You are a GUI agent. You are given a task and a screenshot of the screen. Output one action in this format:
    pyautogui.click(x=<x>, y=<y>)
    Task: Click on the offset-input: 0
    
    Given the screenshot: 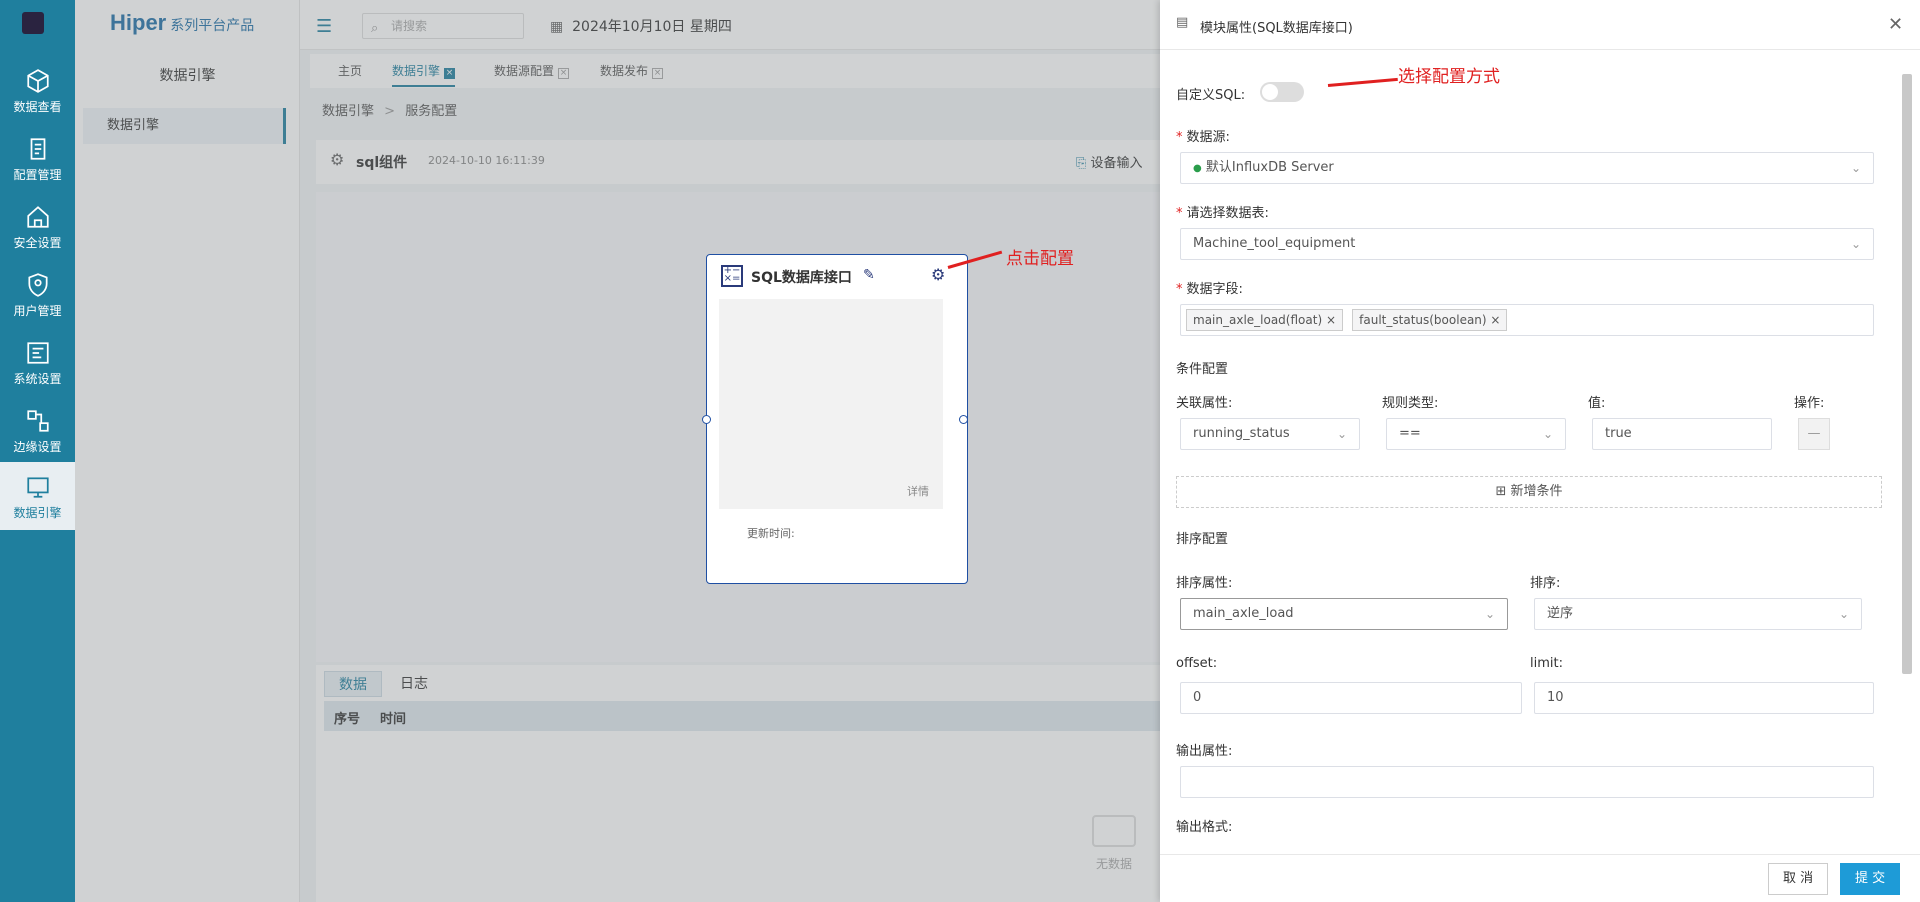 What is the action you would take?
    pyautogui.click(x=1351, y=698)
    